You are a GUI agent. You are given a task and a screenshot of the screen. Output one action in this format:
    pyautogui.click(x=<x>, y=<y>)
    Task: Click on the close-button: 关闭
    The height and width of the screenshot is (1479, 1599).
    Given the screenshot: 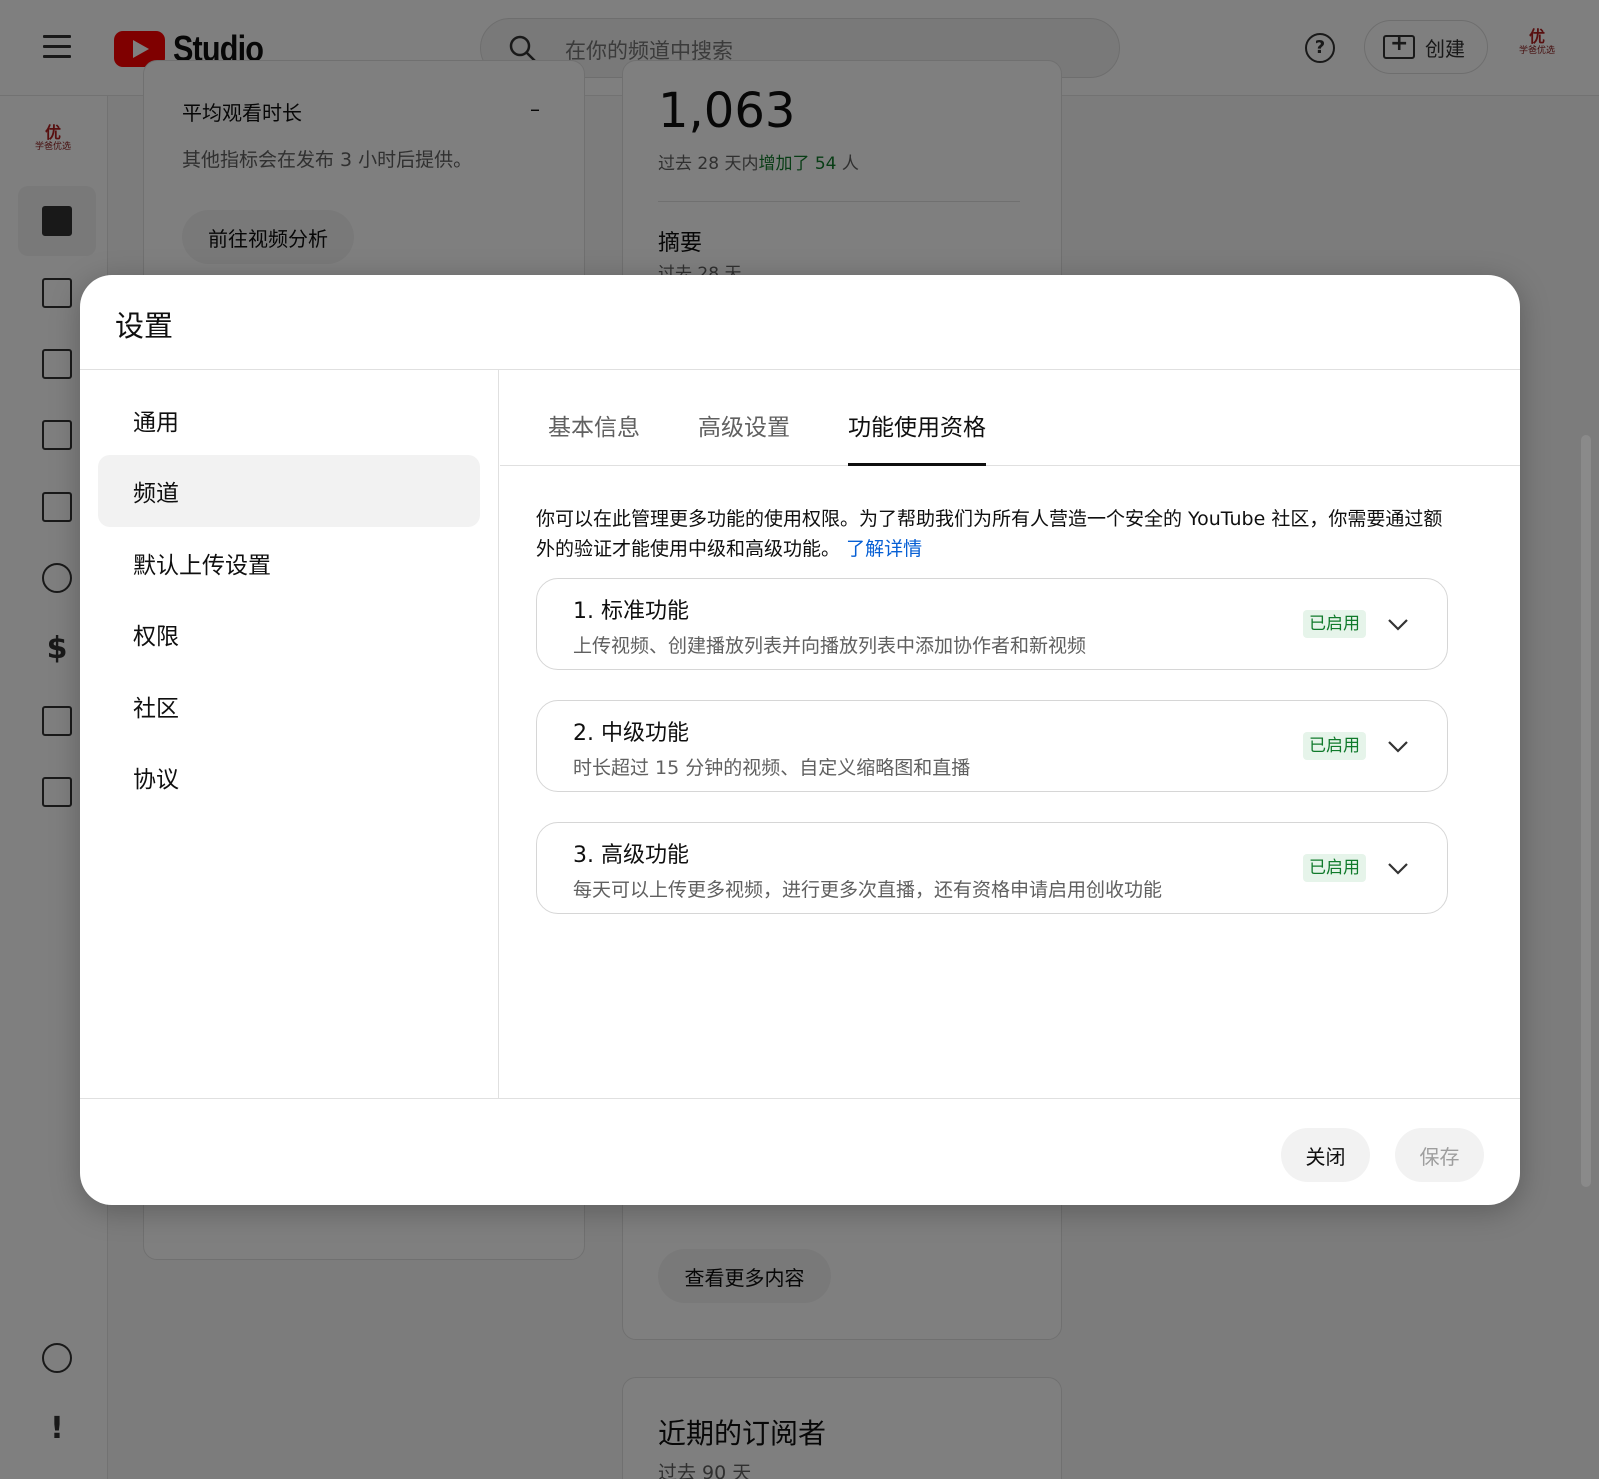 What is the action you would take?
    pyautogui.click(x=1325, y=1155)
    